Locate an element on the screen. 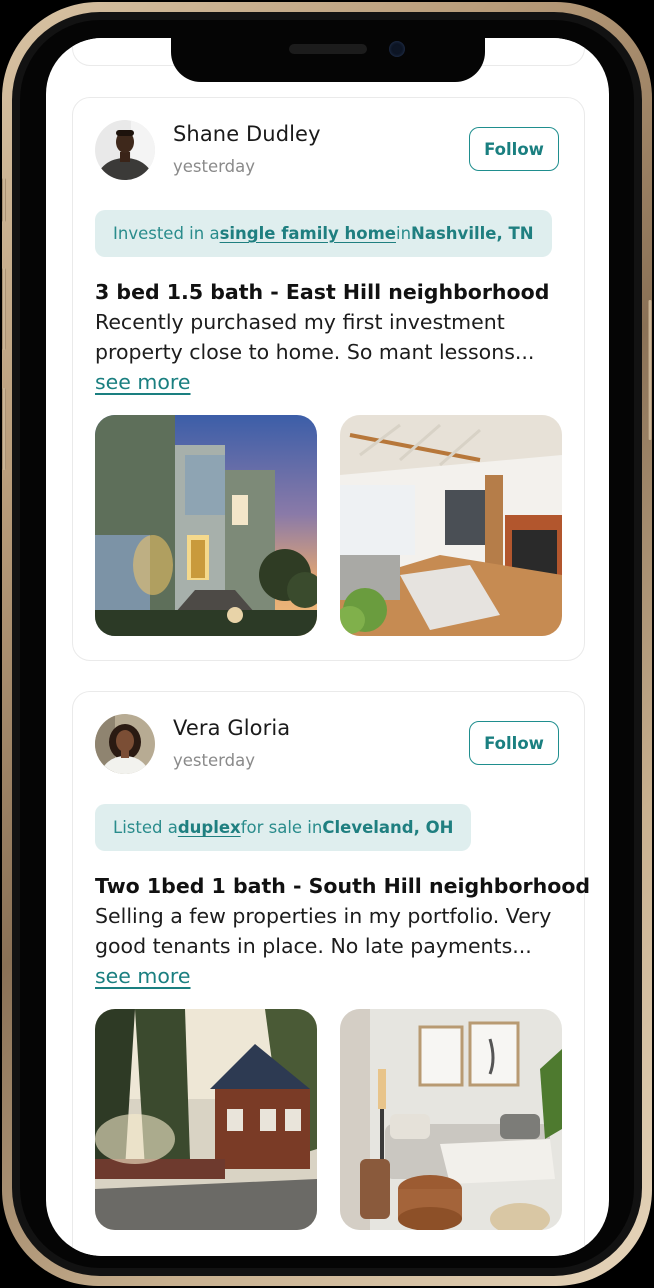  location-label: Cleveland, OH is located at coordinates (387, 827).